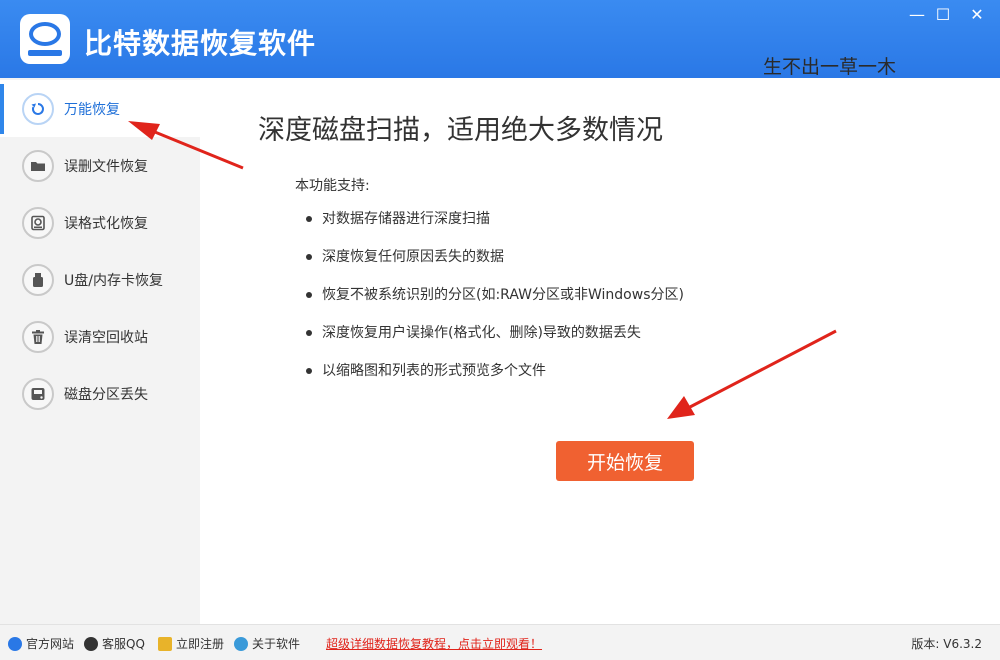  What do you see at coordinates (241, 643) in the screenshot?
I see `info-icon` at bounding box center [241, 643].